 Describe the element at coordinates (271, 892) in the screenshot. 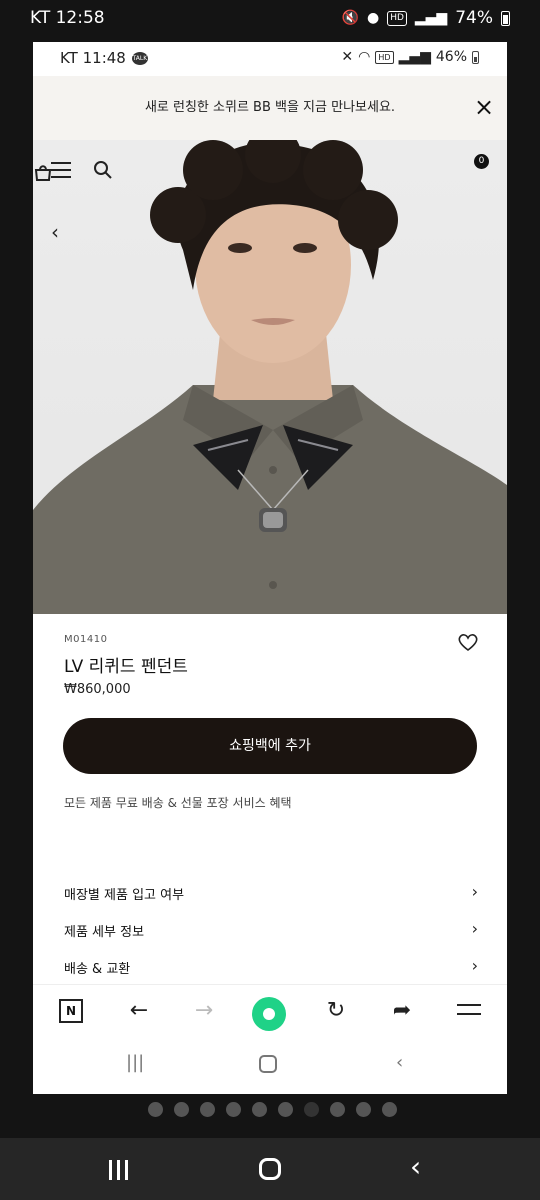

I see `link-store-availability: 매장별 제품 입고 여부 ›` at that location.